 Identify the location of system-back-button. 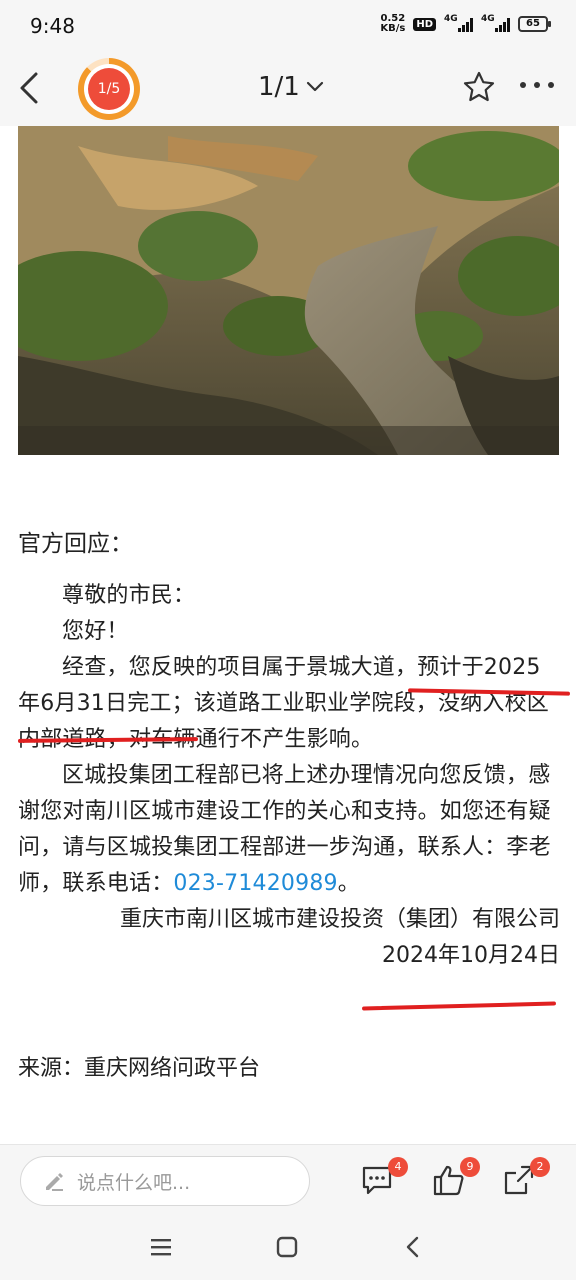
(413, 1247).